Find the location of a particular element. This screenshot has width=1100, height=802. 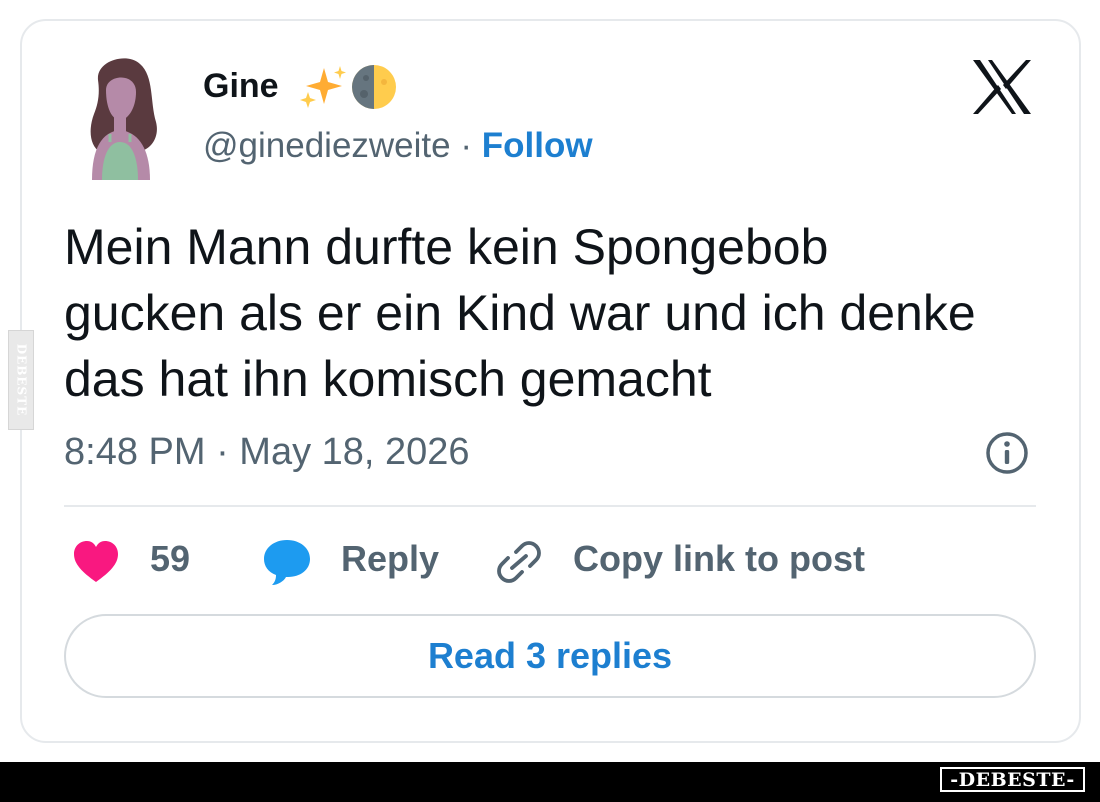

handle-row: @ginediezweite · Follow is located at coordinates (398, 146).